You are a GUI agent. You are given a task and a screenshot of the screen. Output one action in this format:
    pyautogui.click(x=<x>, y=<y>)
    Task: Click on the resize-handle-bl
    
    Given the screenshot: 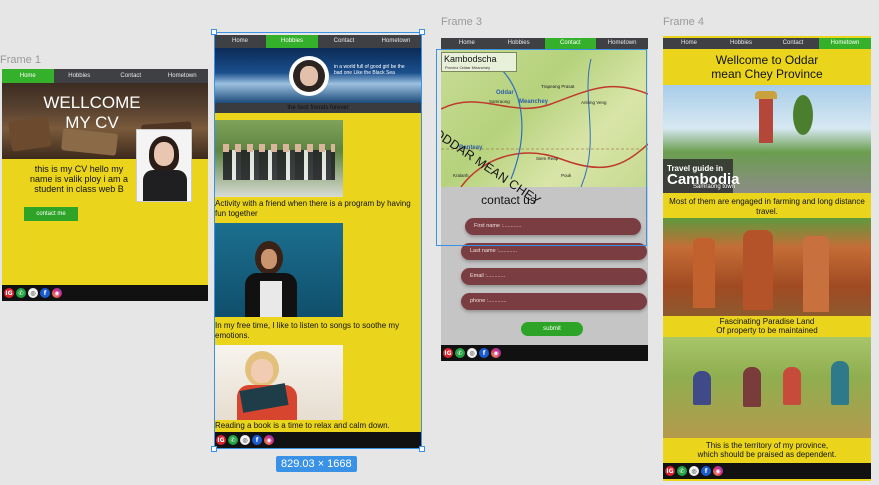 What is the action you would take?
    pyautogui.click(x=214, y=449)
    